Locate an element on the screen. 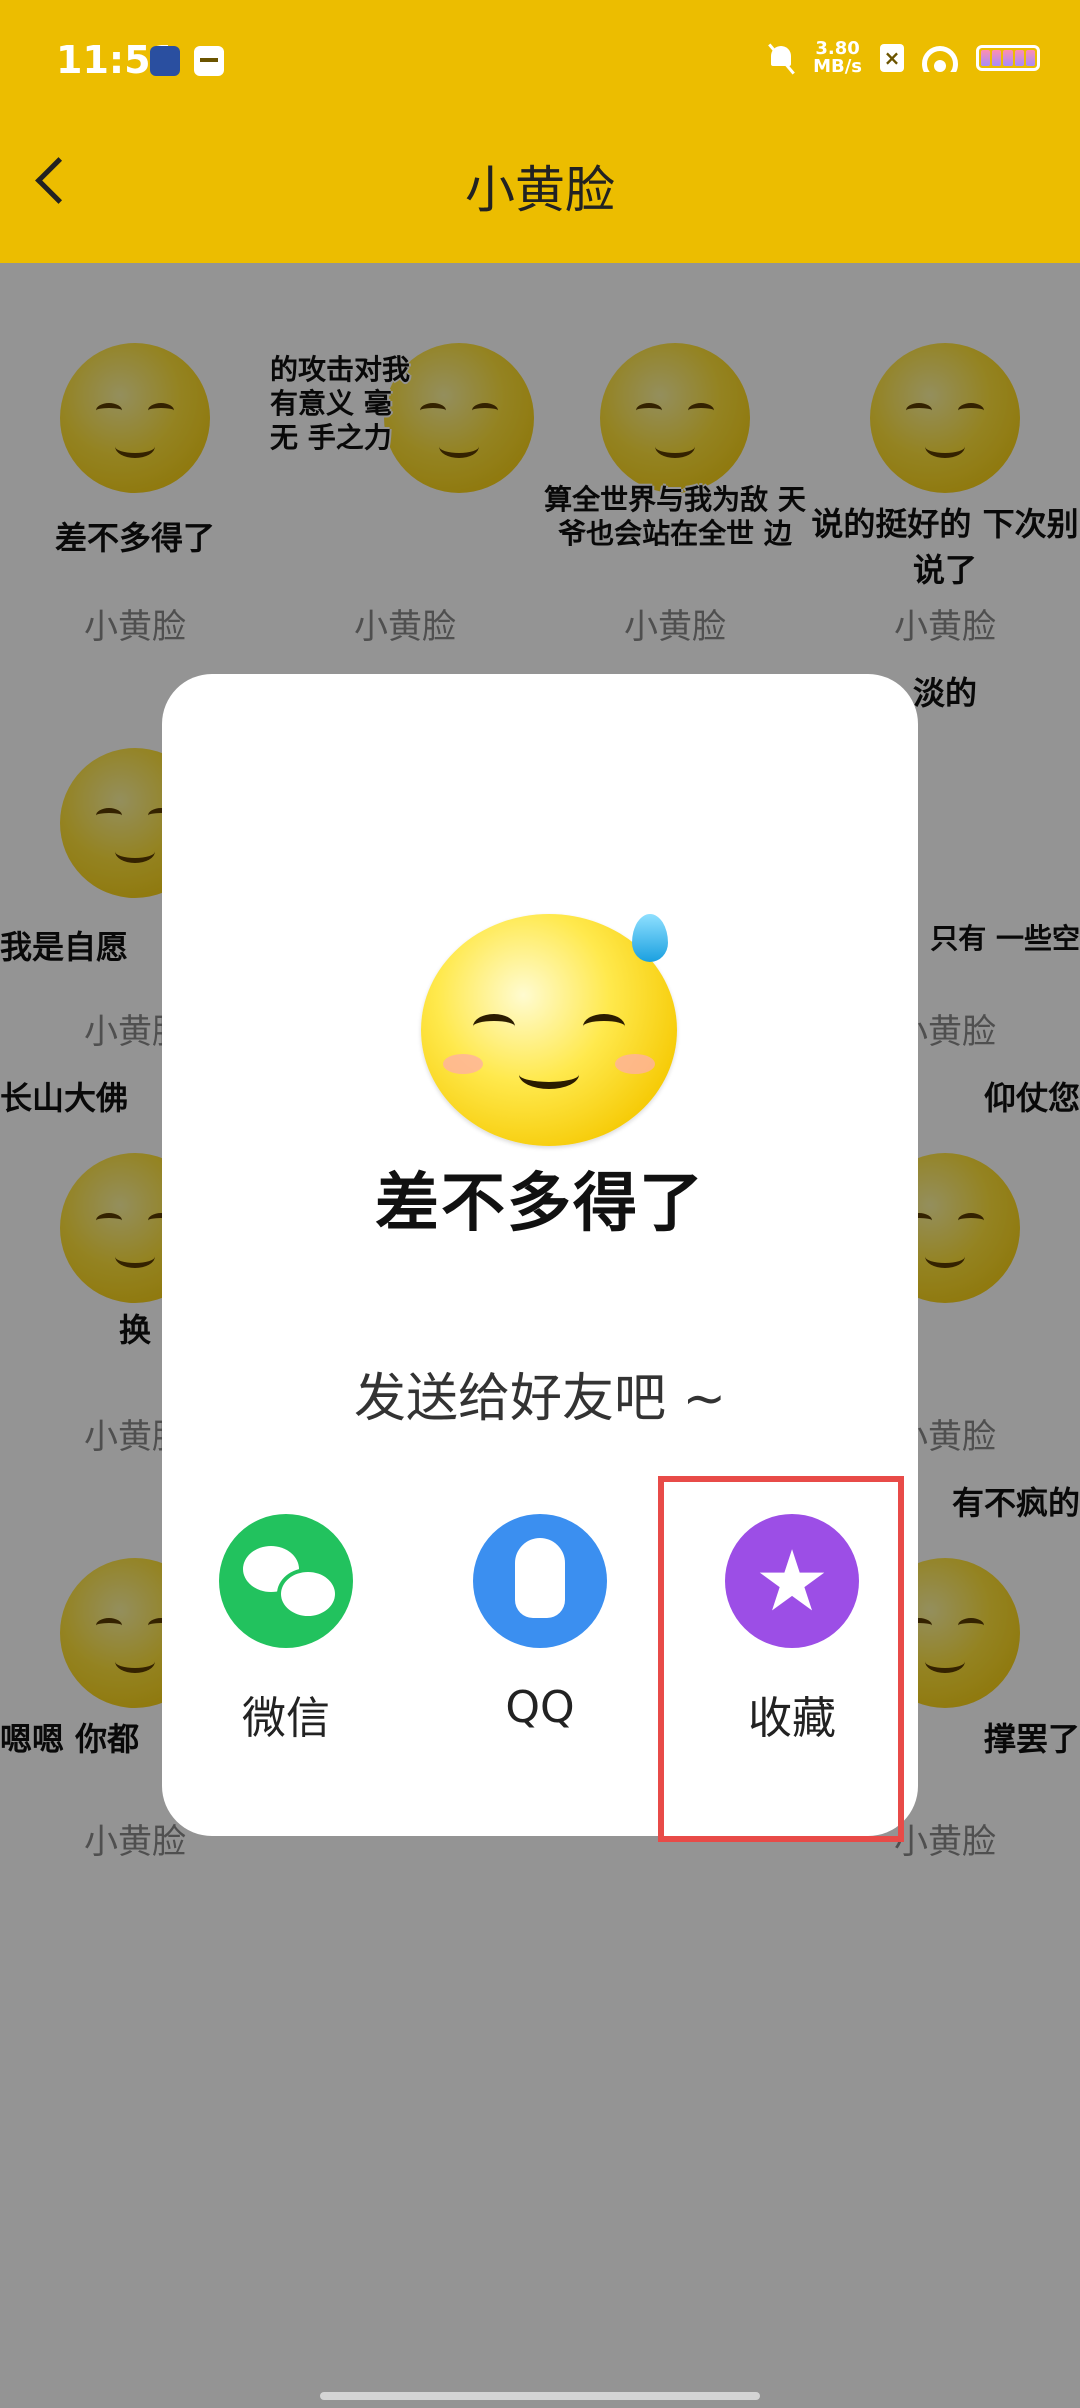 The width and height of the screenshot is (1080, 2408). share-qq-button: QQ is located at coordinates (540, 1623).